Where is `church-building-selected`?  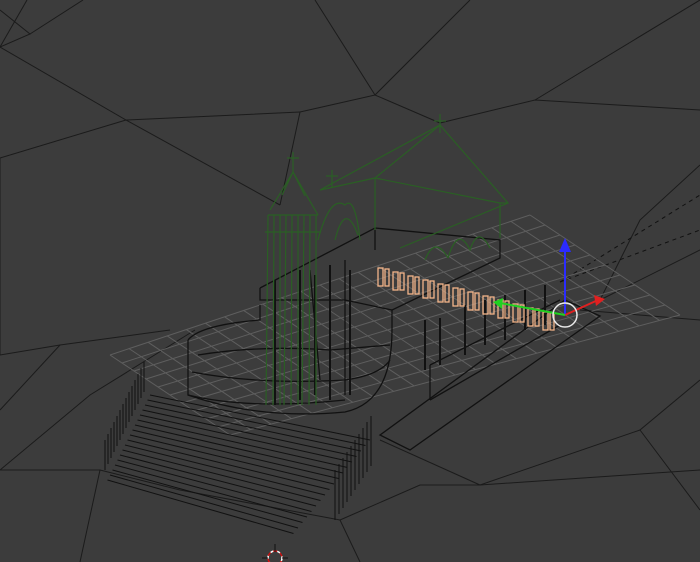
church-building-selected is located at coordinates (387, 187).